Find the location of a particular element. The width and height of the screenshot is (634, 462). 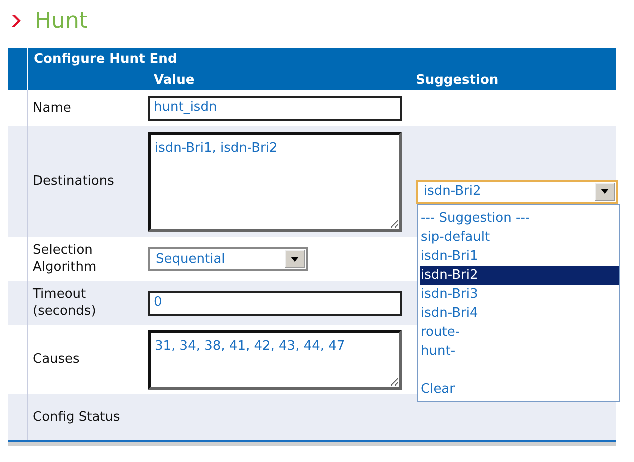

field-label: Name is located at coordinates (52, 109).